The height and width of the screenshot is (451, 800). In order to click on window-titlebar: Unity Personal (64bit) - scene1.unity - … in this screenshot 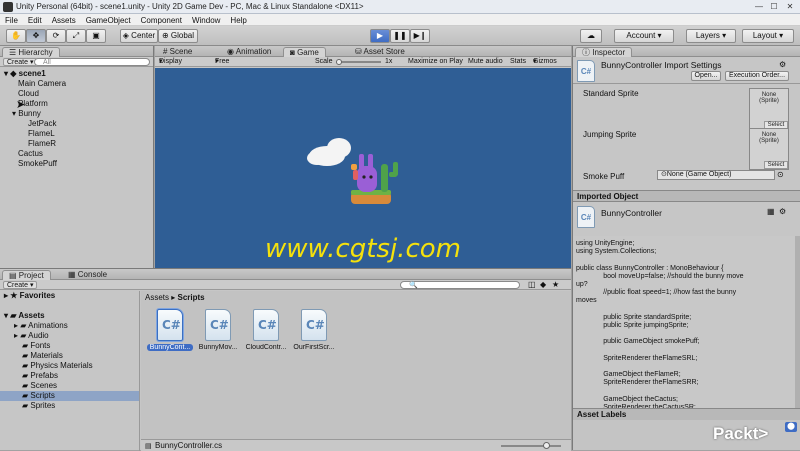, I will do `click(400, 7)`.